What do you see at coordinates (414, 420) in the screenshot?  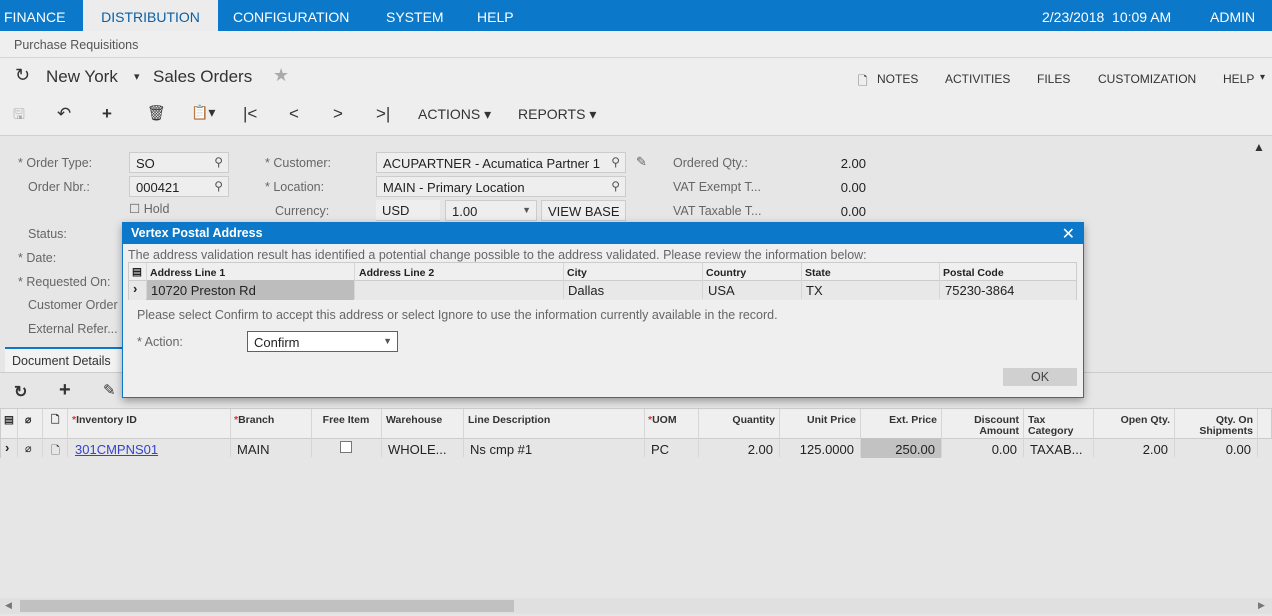 I see `col-warehouse: Warehouse` at bounding box center [414, 420].